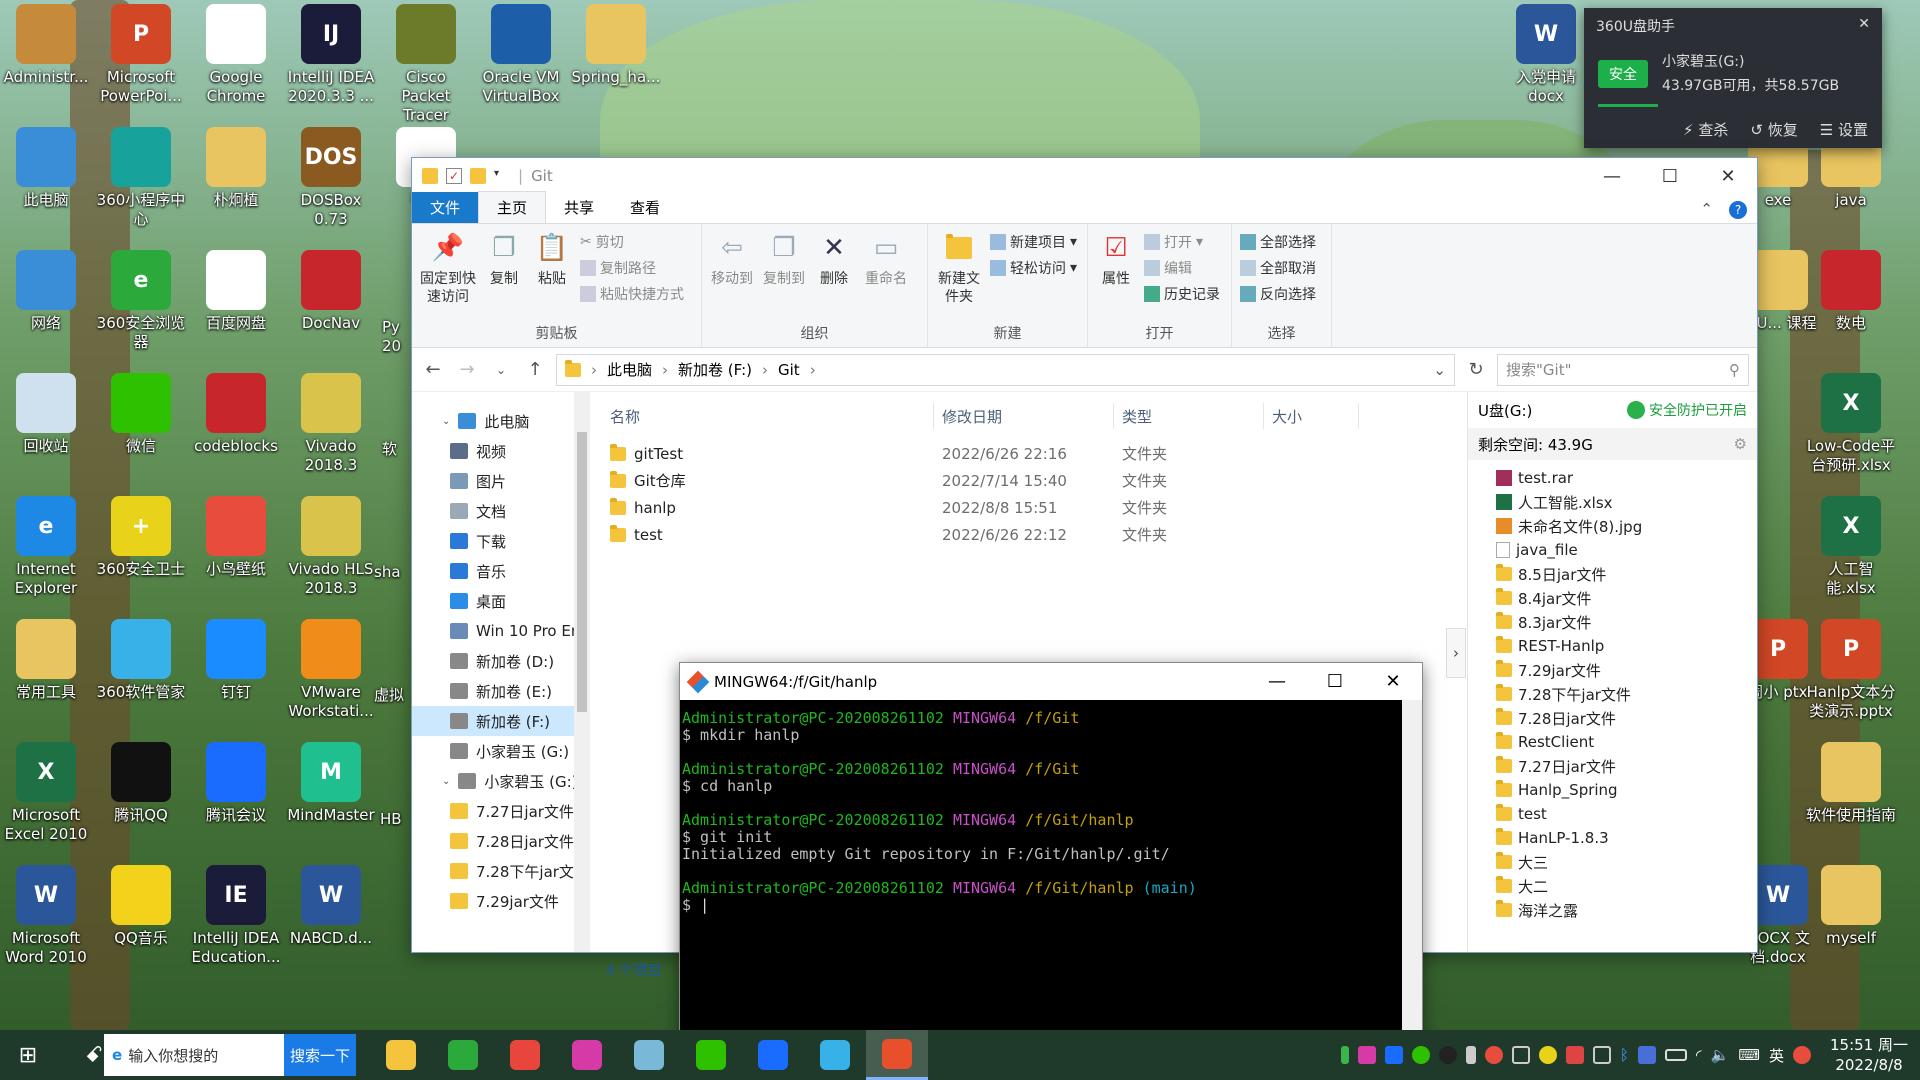 The height and width of the screenshot is (1080, 1920). Describe the element at coordinates (501, 421) in the screenshot. I see `nav-item: ⌄ 此电脑` at that location.